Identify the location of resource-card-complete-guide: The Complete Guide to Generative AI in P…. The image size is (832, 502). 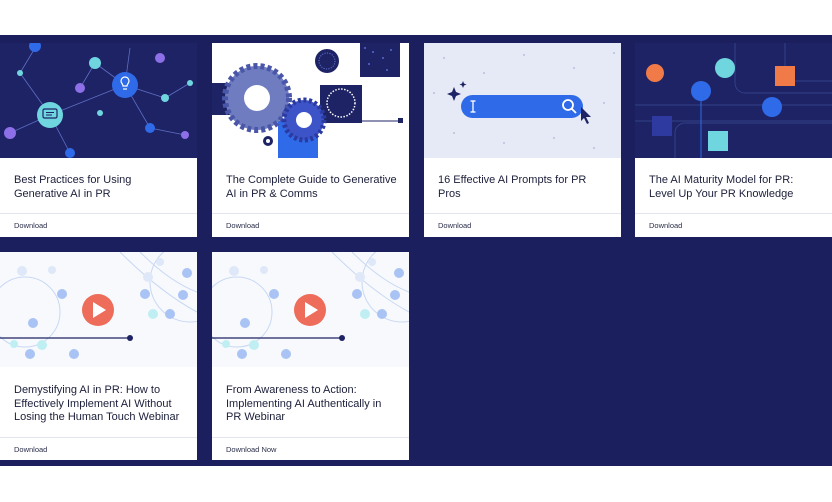
(310, 140).